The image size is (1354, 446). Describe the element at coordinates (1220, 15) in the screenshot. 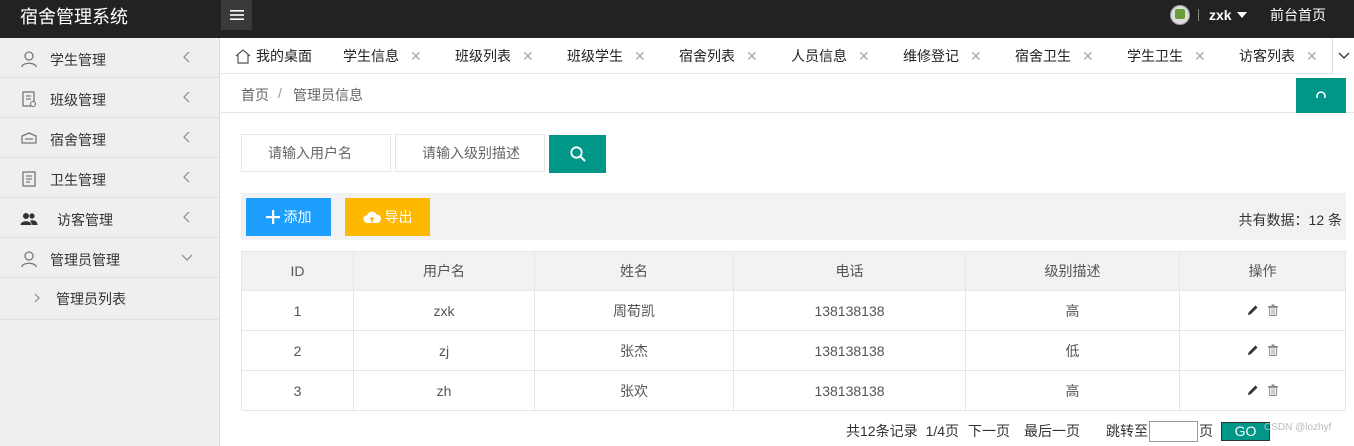

I see `user-name: zxk` at that location.